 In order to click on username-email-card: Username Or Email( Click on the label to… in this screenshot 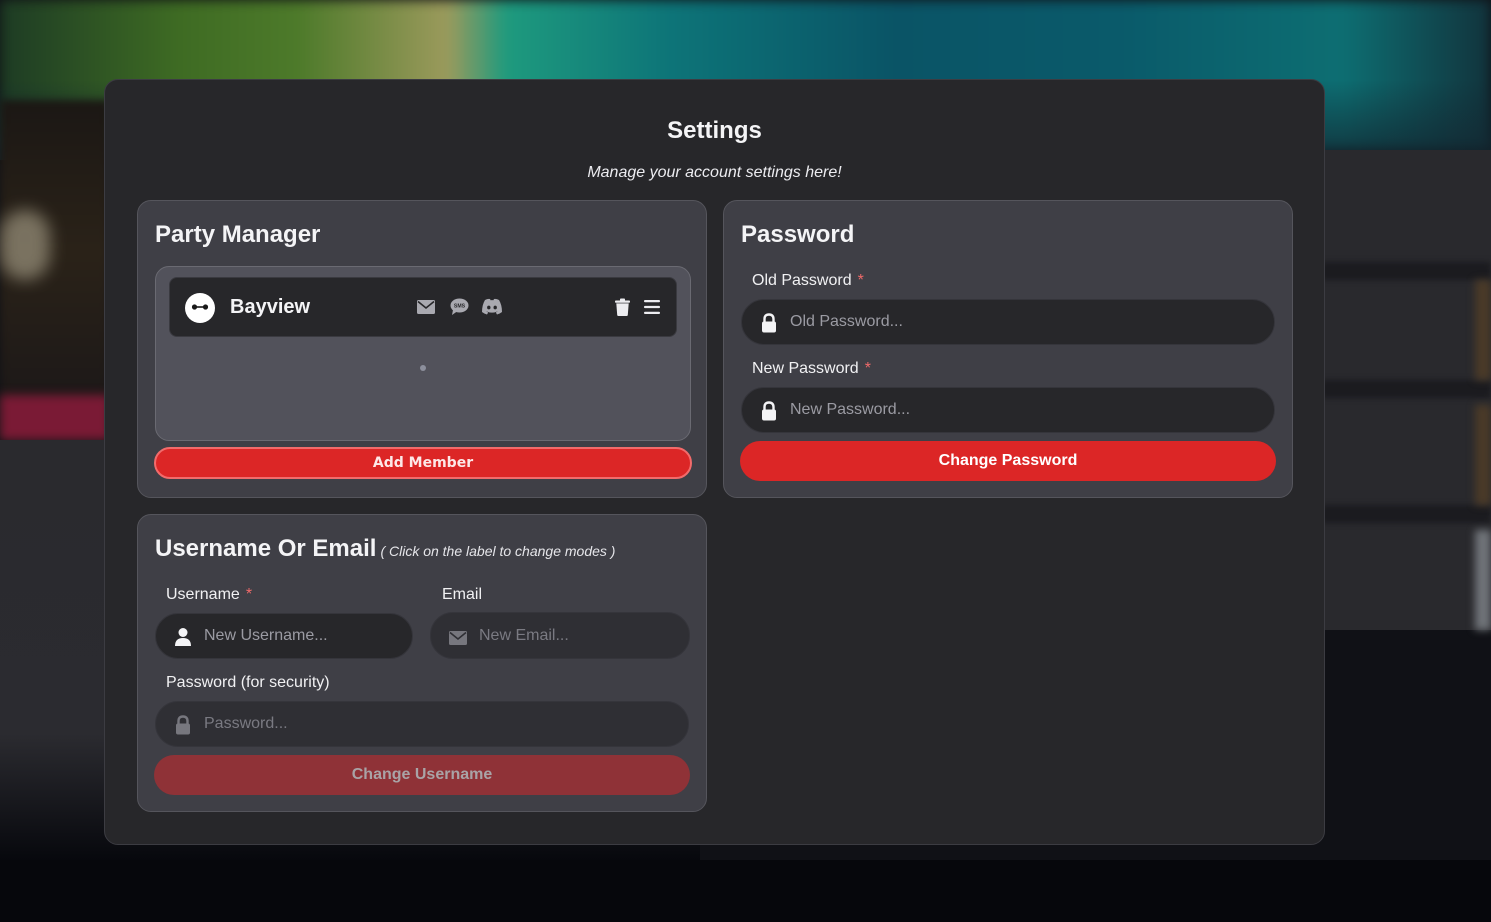, I will do `click(422, 663)`.